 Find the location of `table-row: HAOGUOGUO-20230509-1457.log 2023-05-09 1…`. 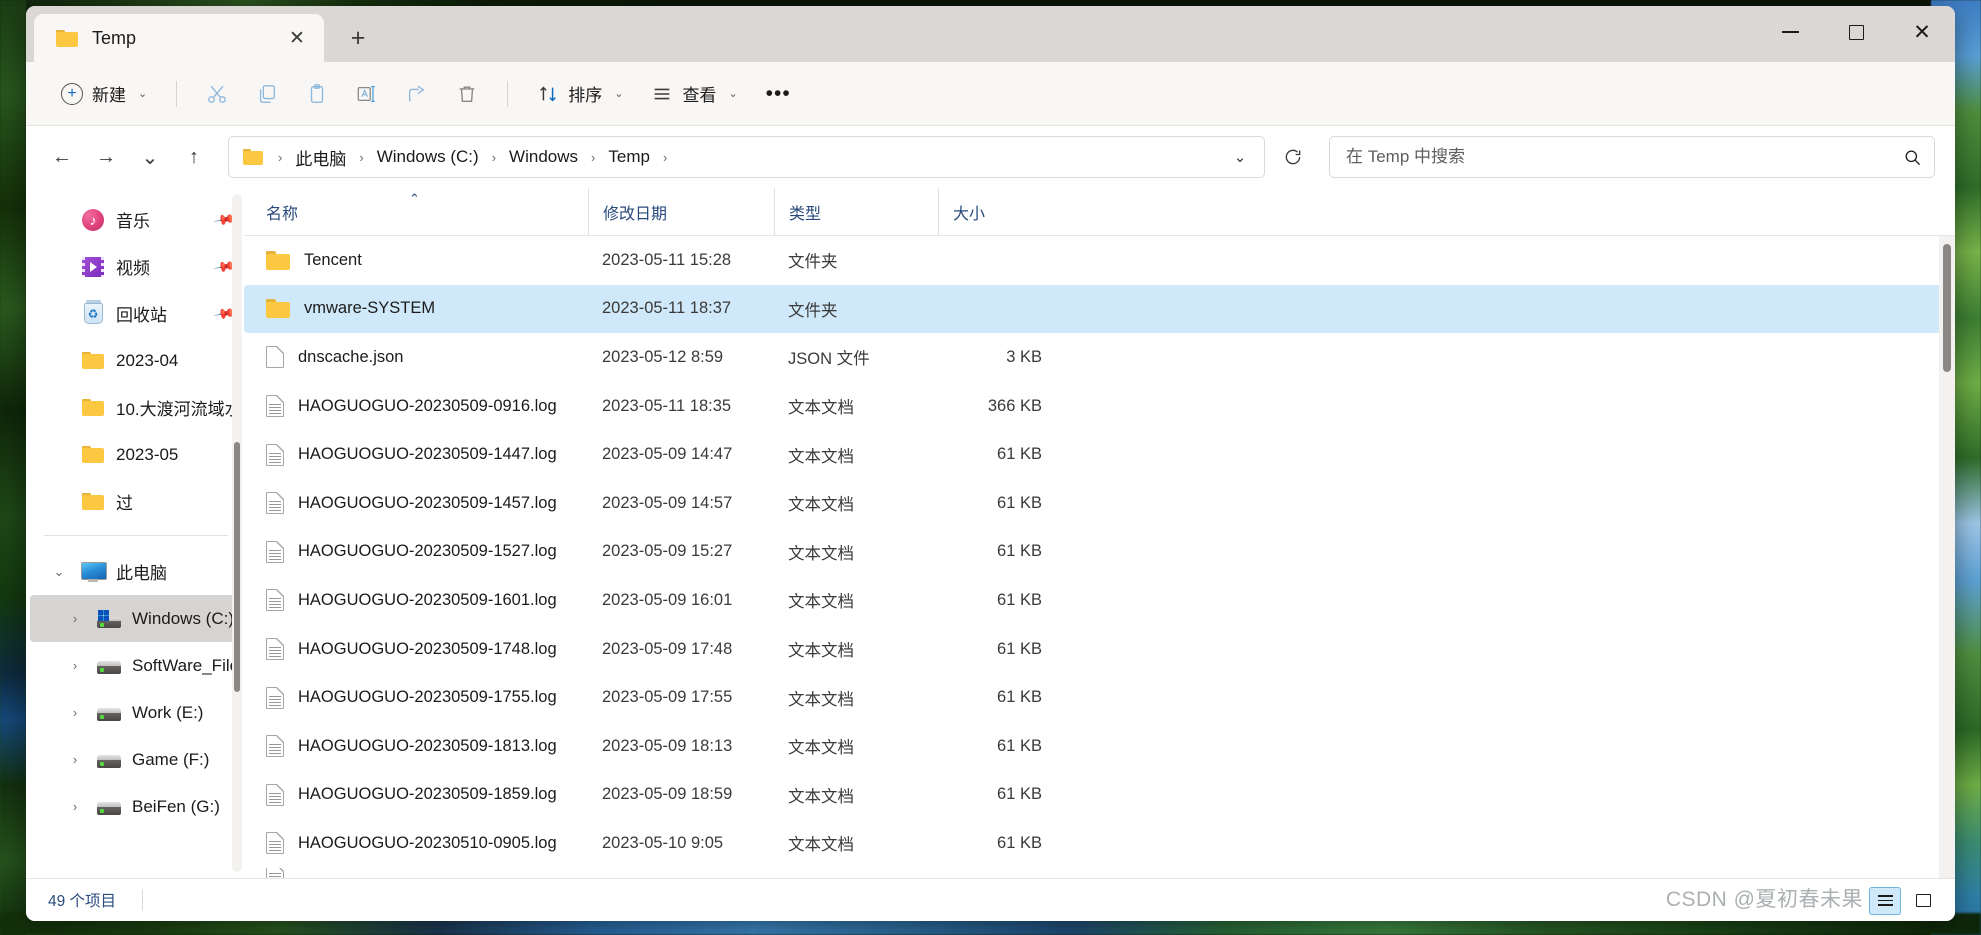

table-row: HAOGUOGUO-20230509-1457.log 2023-05-09 1… is located at coordinates (1093, 503).